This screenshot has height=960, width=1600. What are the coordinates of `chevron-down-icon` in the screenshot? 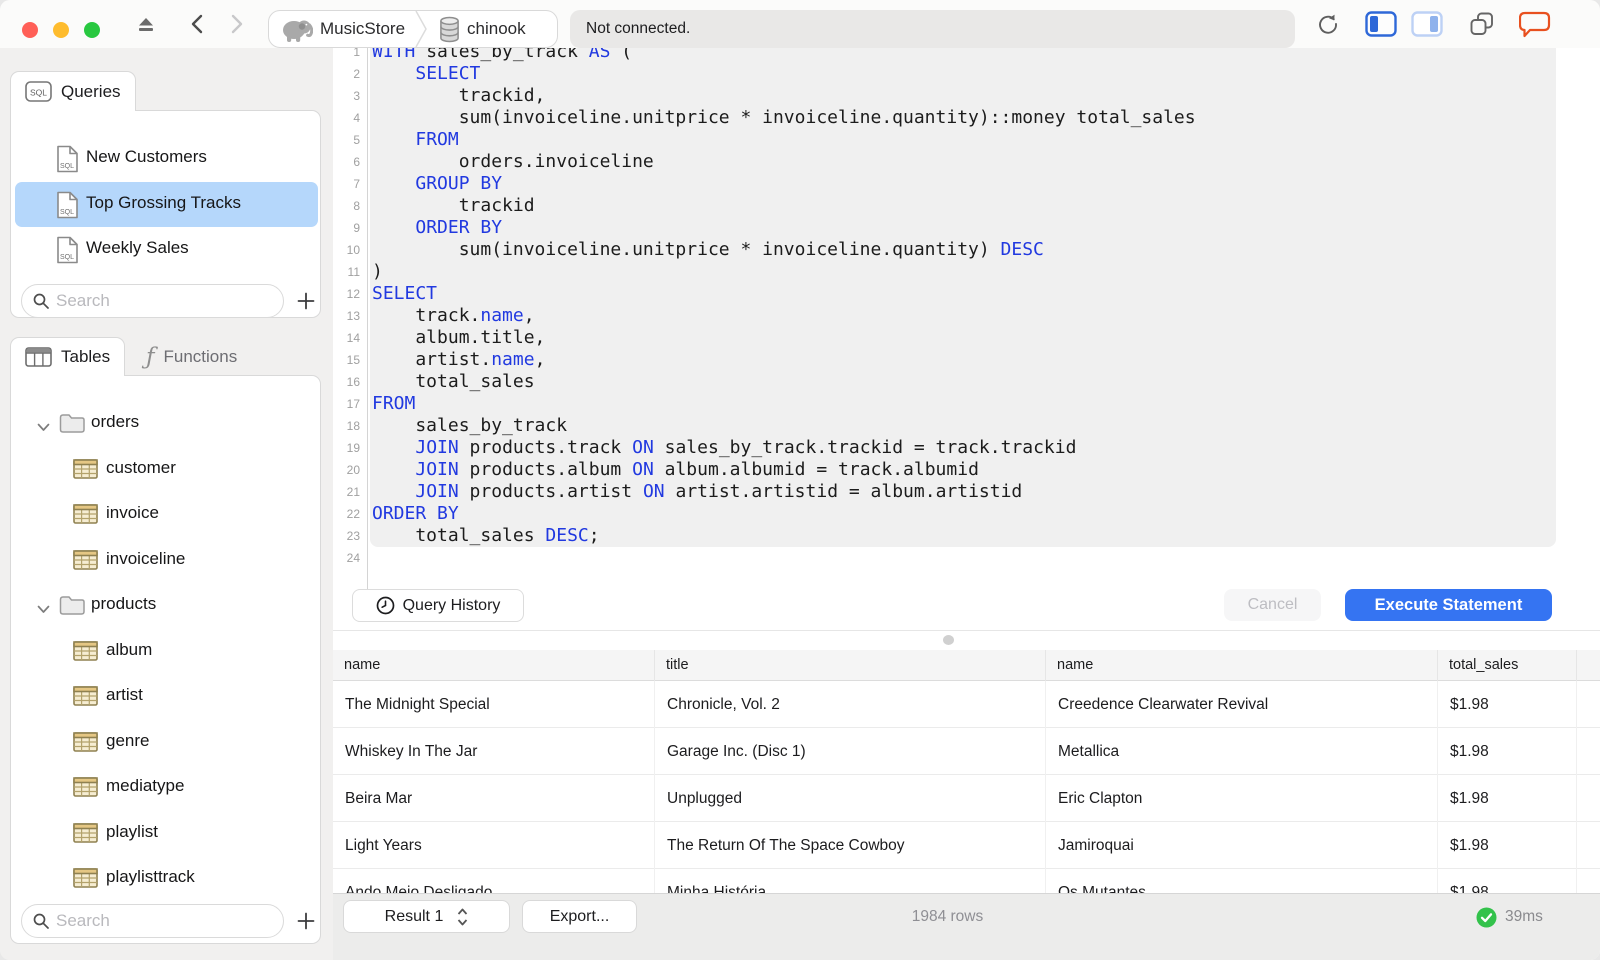 It's located at (43, 609).